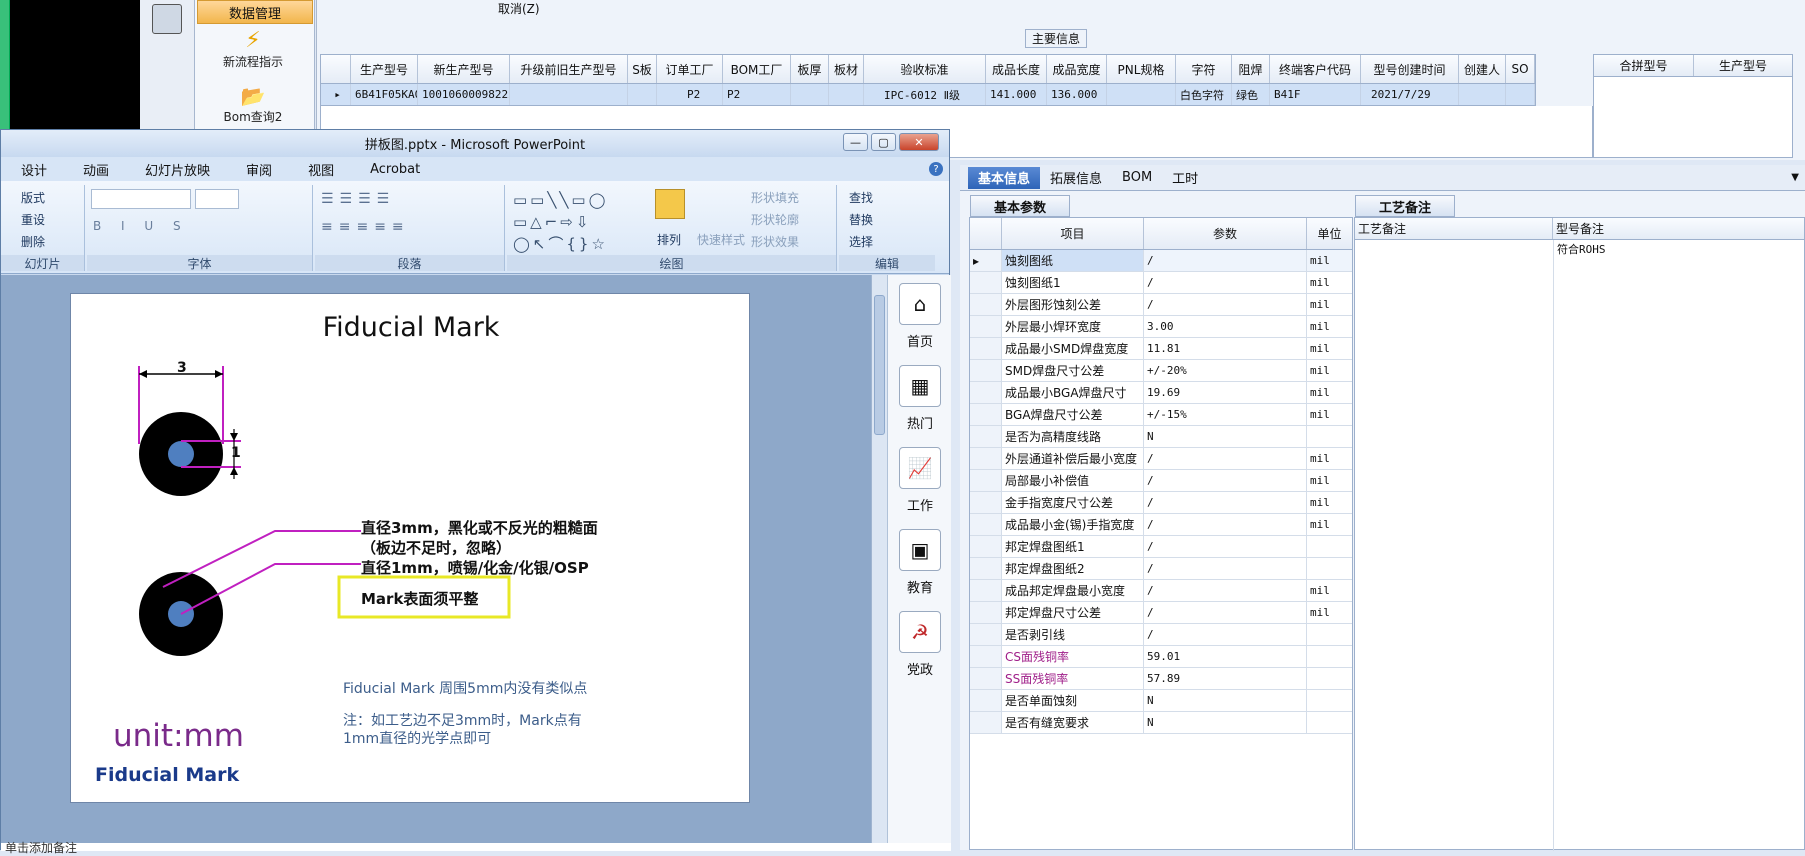  I want to click on tab-hours: 工时, so click(1185, 178).